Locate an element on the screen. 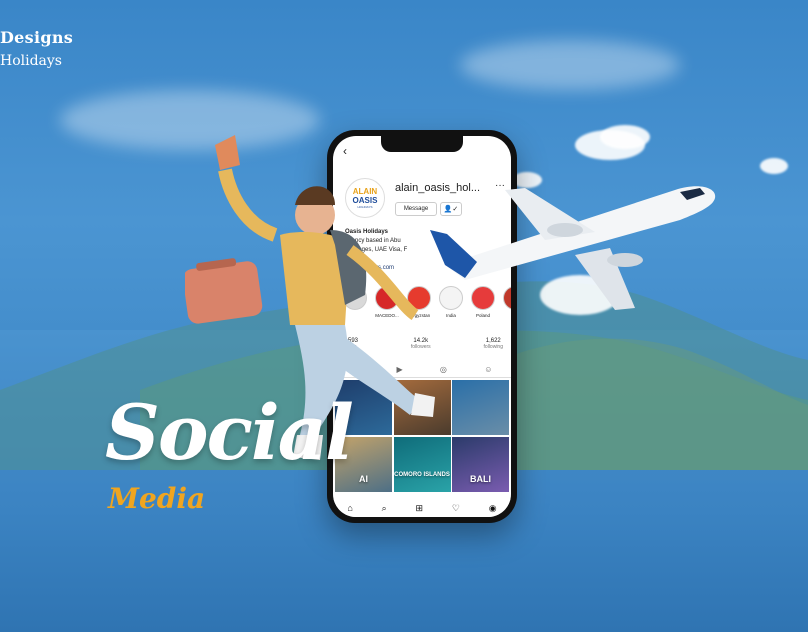 The image size is (808, 632). highlight-label: Poland is located at coordinates (482, 315).